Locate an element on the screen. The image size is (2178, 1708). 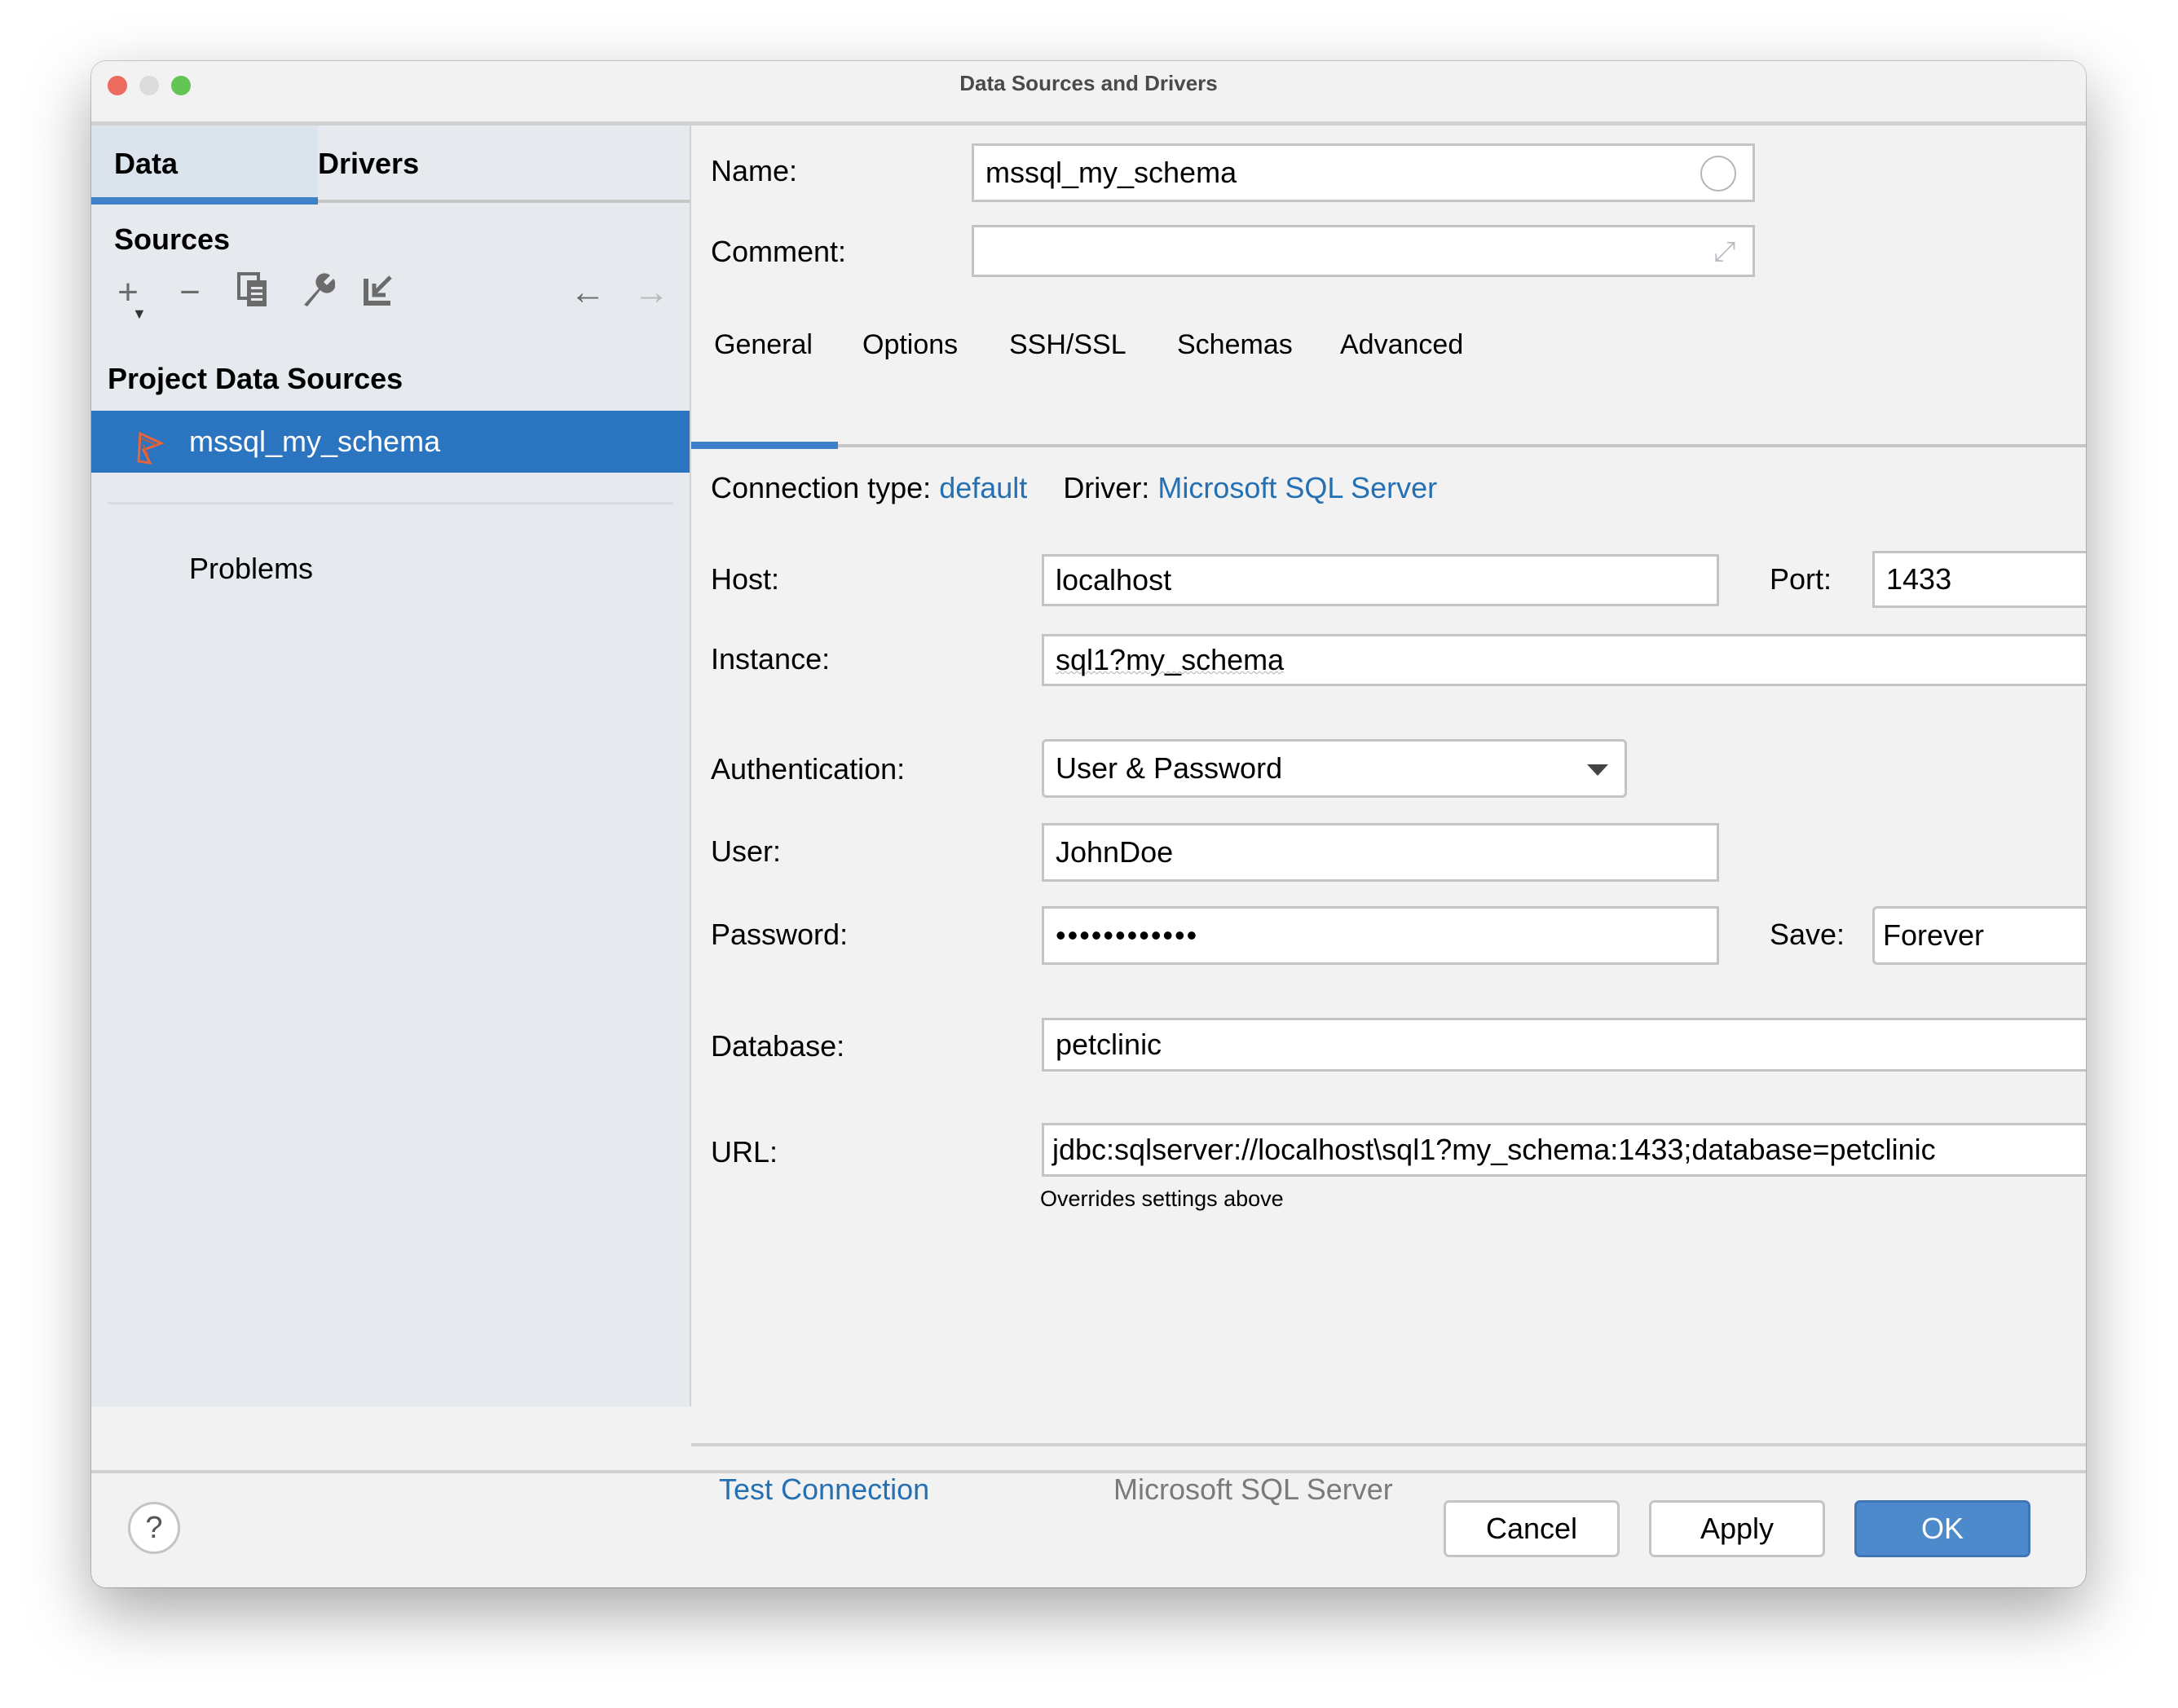
comment-label: Comment: is located at coordinates (779, 252).